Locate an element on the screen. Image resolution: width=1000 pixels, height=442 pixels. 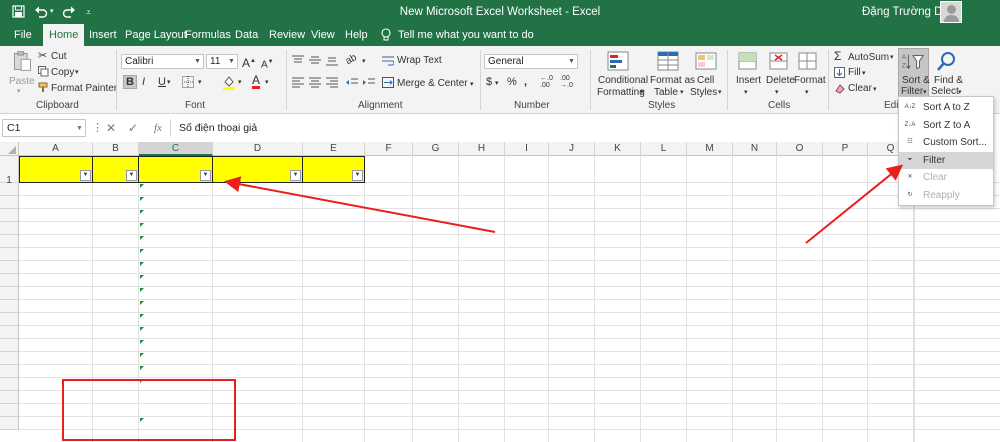
menu-item-sort-z-to-a: Z↓A Sort Z to A is located at coordinates (946, 125).